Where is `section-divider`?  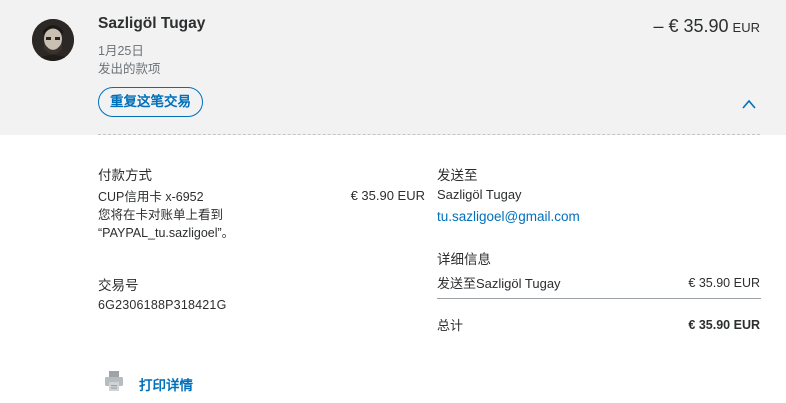
section-divider is located at coordinates (429, 134).